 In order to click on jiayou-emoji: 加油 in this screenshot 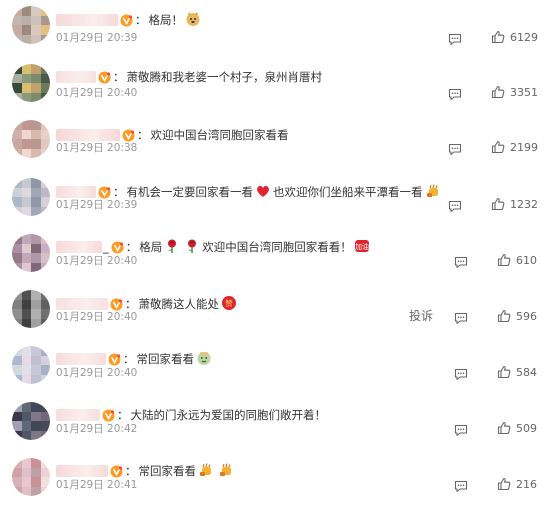, I will do `click(362, 247)`.